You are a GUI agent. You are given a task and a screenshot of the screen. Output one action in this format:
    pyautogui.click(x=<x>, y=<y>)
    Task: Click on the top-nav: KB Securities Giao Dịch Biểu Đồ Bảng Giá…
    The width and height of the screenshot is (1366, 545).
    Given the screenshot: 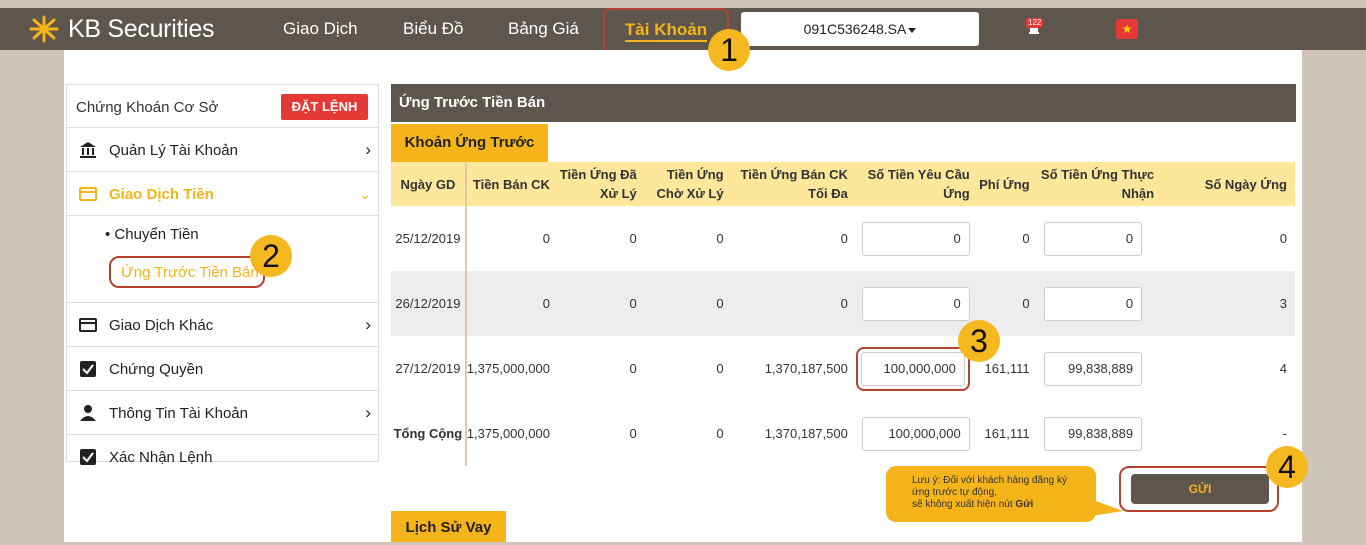 What is the action you would take?
    pyautogui.click(x=683, y=30)
    